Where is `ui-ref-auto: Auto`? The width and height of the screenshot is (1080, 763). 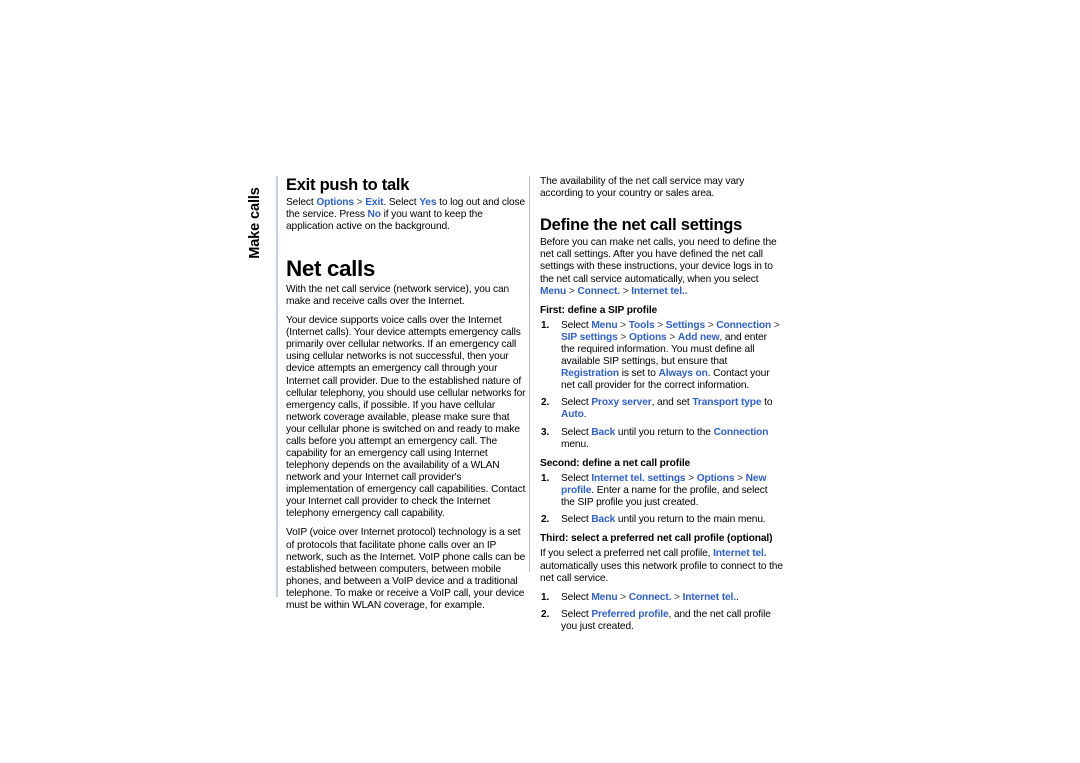
ui-ref-auto: Auto is located at coordinates (572, 415).